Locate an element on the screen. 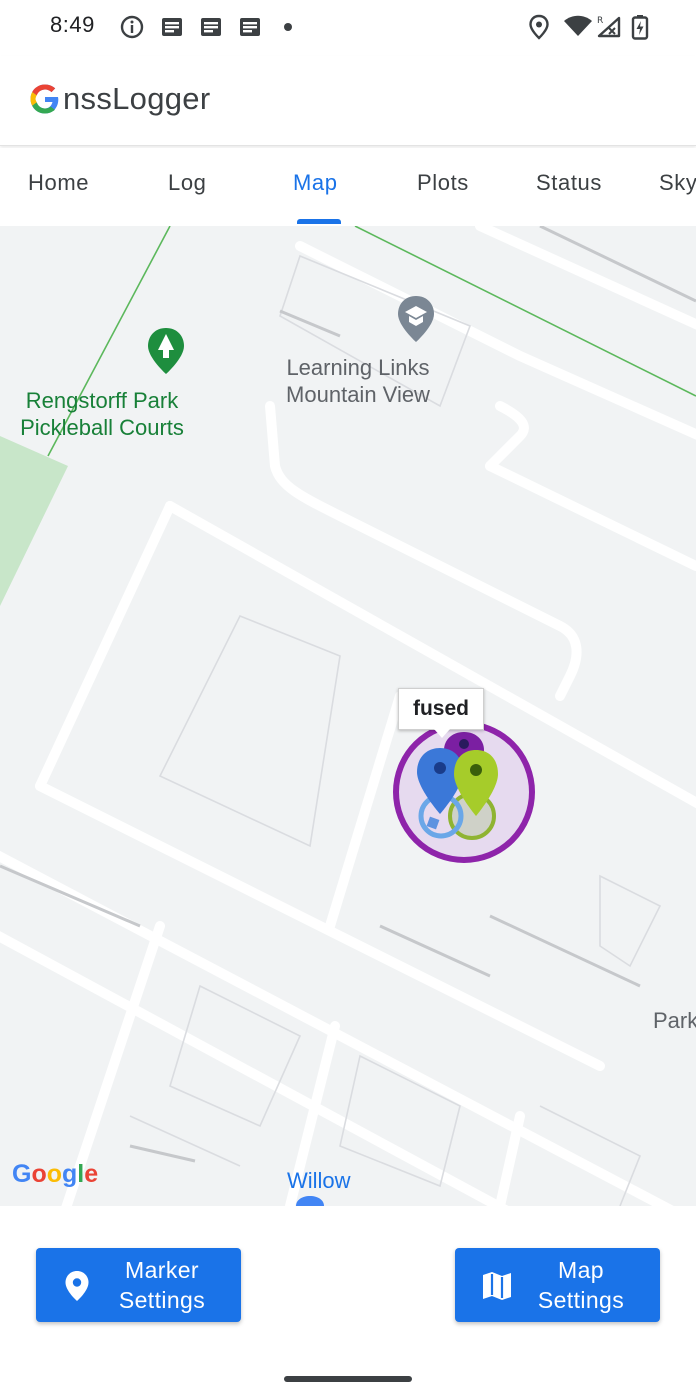  home-indicator is located at coordinates (348, 1379).